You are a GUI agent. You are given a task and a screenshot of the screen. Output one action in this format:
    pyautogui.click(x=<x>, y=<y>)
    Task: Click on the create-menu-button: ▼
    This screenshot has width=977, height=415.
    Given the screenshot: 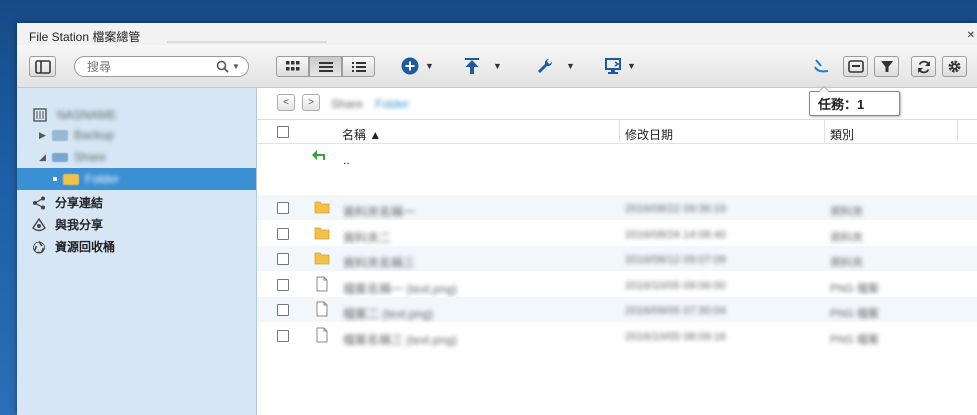 What is the action you would take?
    pyautogui.click(x=417, y=66)
    